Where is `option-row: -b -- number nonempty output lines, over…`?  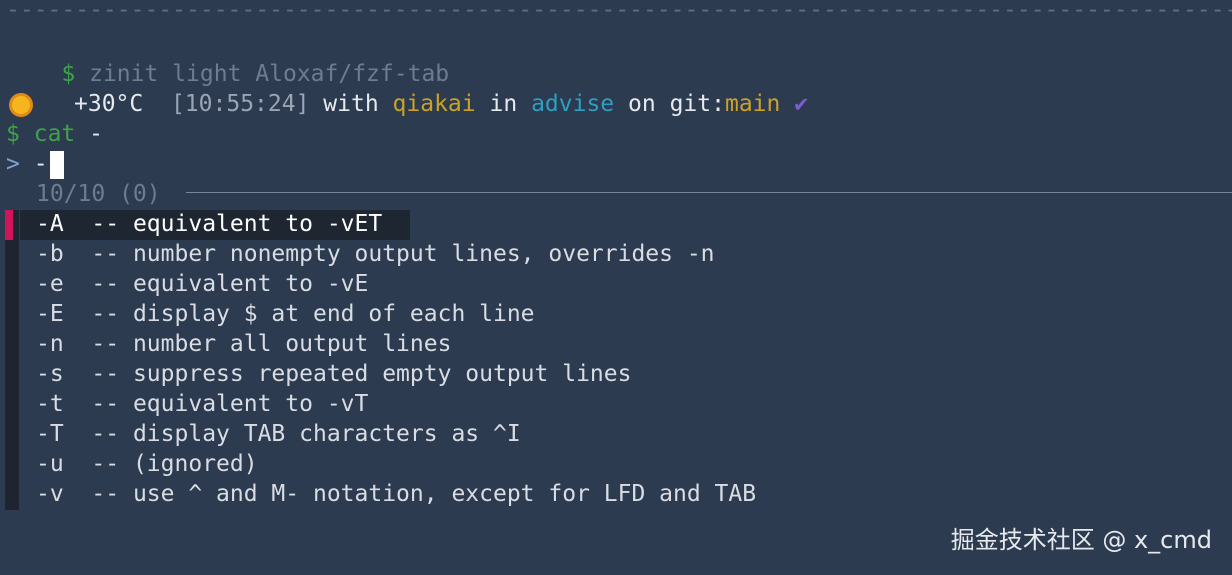 option-row: -b -- number nonempty output lines, over… is located at coordinates (375, 254).